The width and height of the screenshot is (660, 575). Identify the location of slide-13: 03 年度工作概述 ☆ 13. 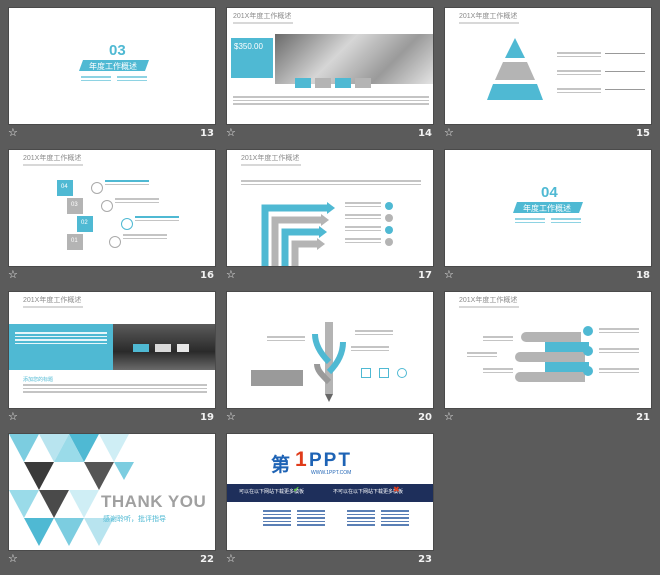
(112, 75).